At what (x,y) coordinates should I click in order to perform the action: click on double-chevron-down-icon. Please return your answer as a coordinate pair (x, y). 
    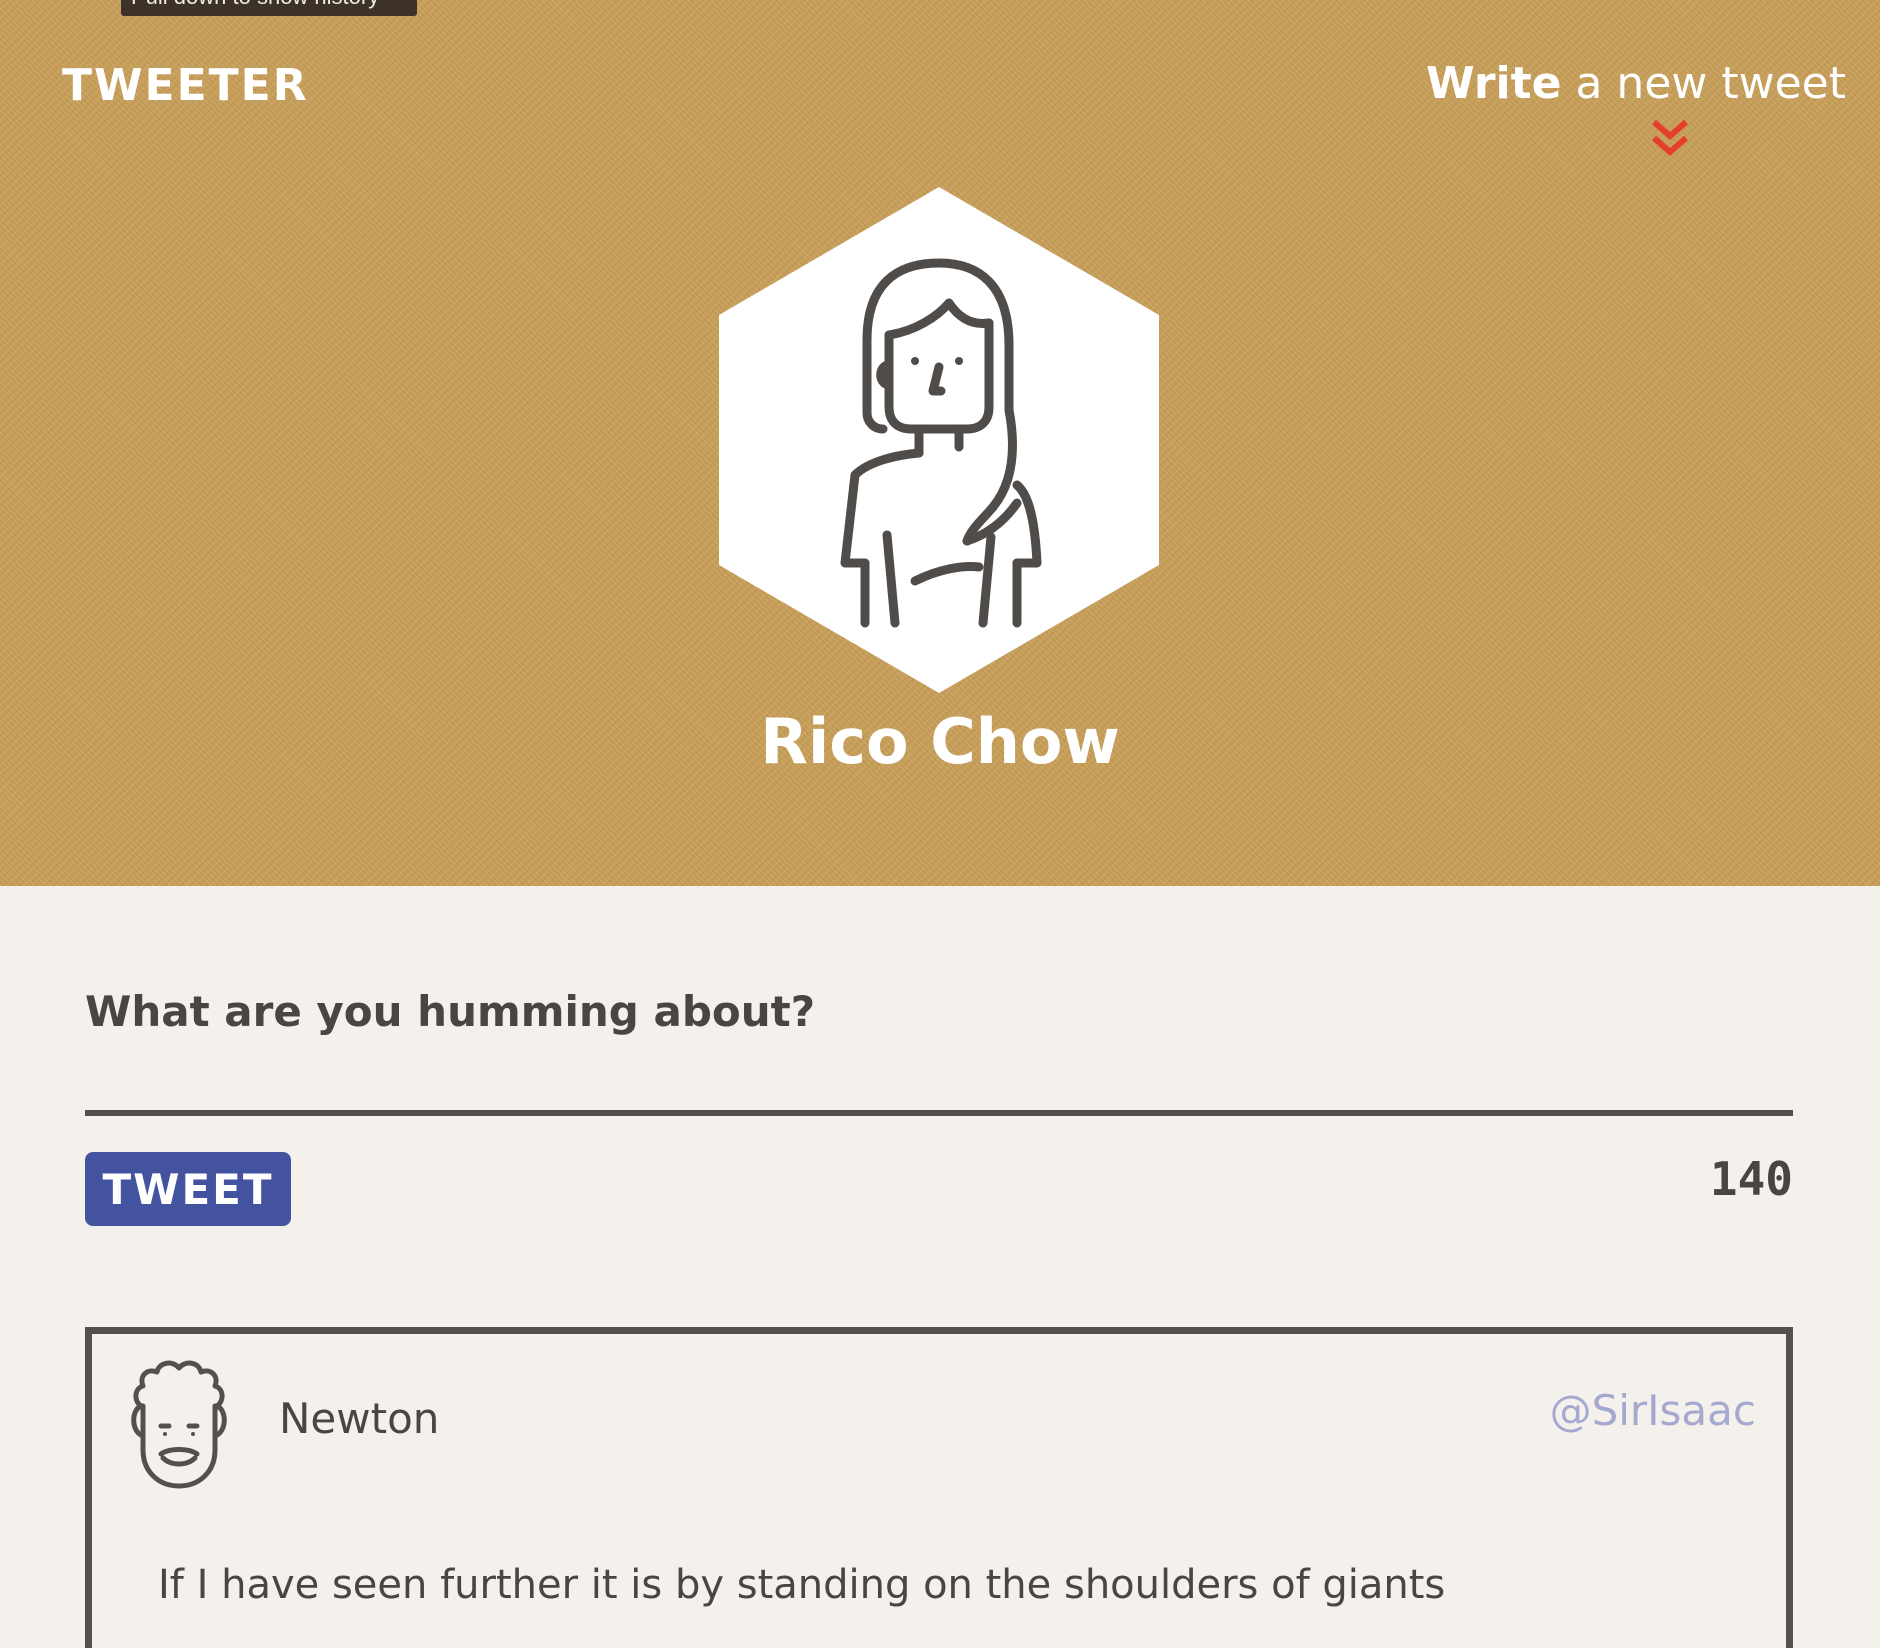
    Looking at the image, I should click on (1670, 139).